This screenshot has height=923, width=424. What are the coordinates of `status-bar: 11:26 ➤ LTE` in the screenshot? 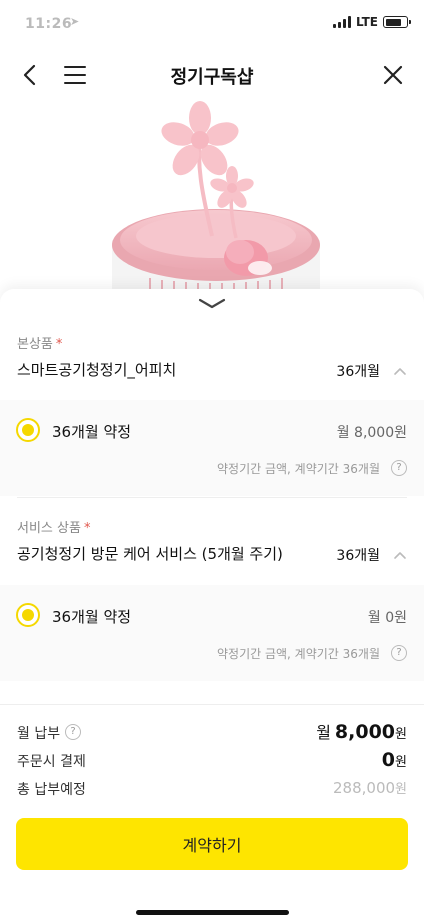 It's located at (212, 25).